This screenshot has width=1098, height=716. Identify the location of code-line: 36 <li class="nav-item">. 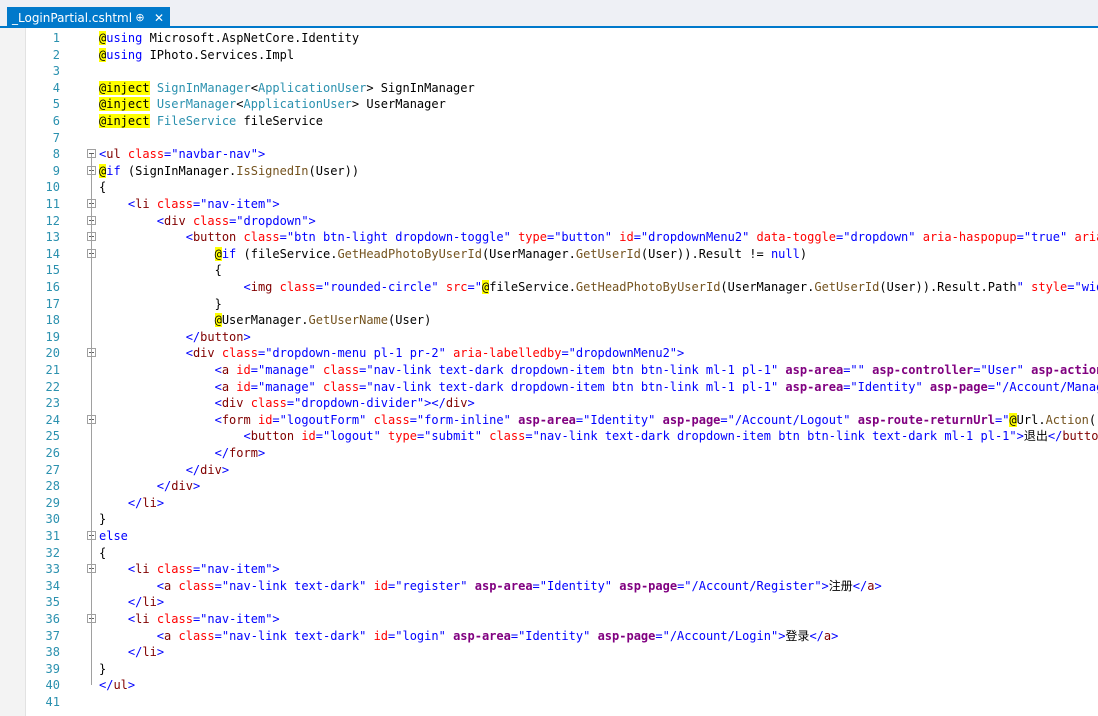
(549, 619).